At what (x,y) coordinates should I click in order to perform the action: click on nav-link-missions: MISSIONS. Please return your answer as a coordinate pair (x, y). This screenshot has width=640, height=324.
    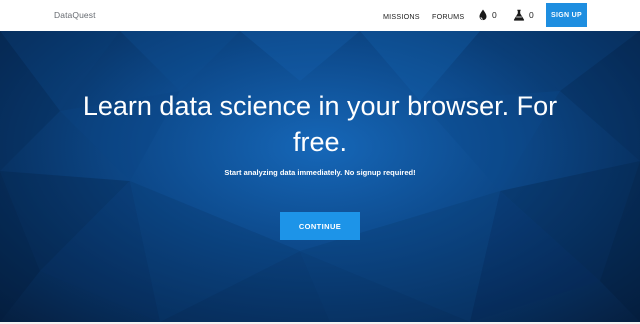
    Looking at the image, I should click on (401, 16).